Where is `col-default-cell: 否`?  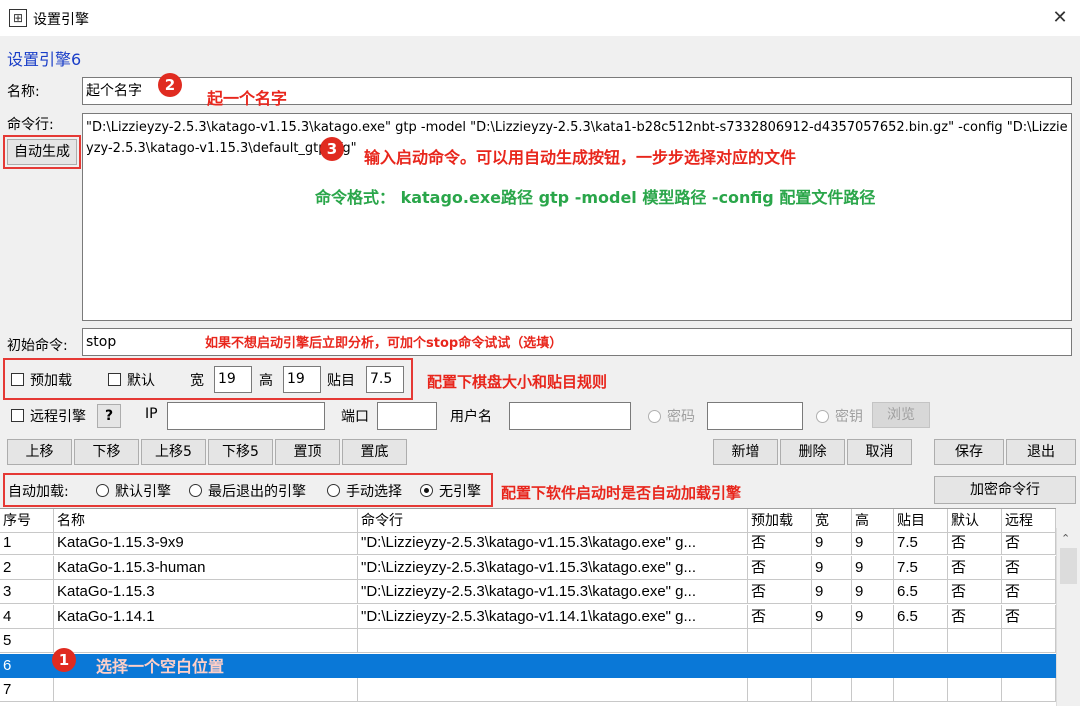
col-default-cell: 否 is located at coordinates (975, 543).